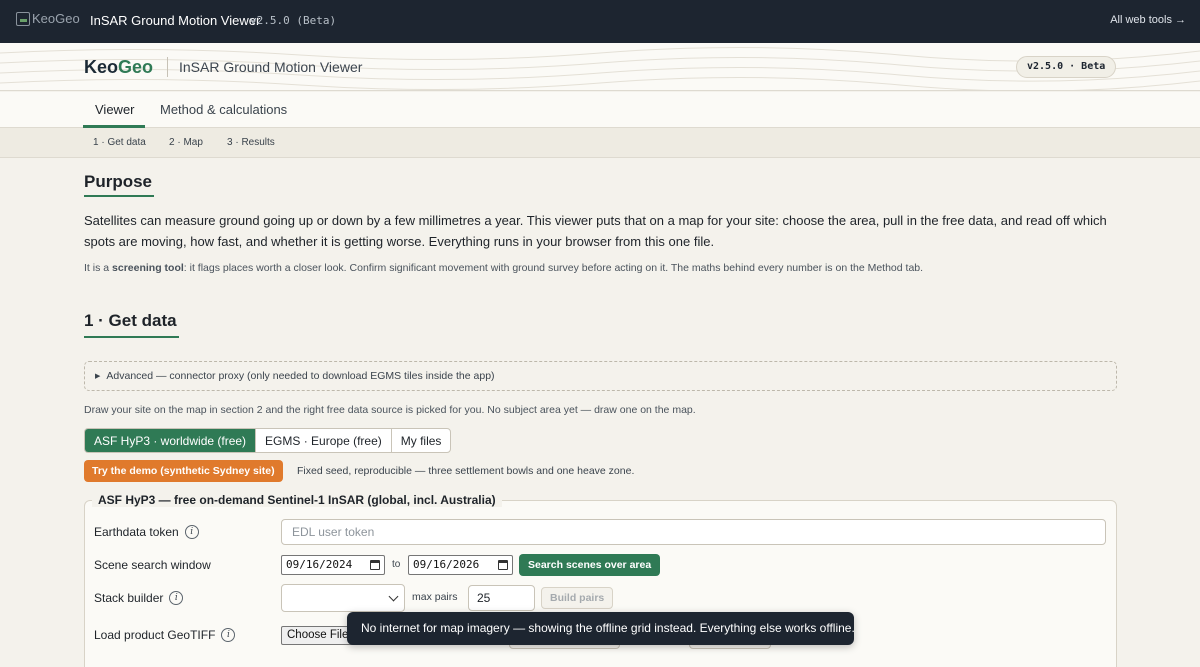  Describe the element at coordinates (171, 440) in the screenshot. I see `source-asf-hyp3: ASF HyP3 · worldwide (free)` at that location.